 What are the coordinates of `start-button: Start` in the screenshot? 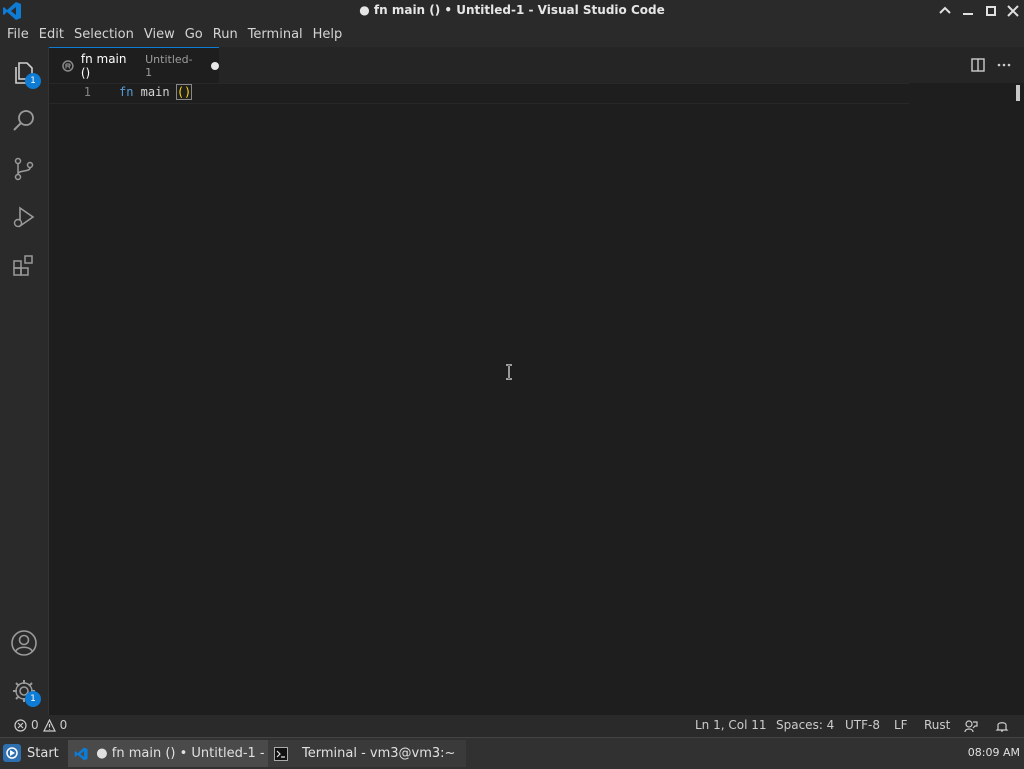 It's located at (33, 753).